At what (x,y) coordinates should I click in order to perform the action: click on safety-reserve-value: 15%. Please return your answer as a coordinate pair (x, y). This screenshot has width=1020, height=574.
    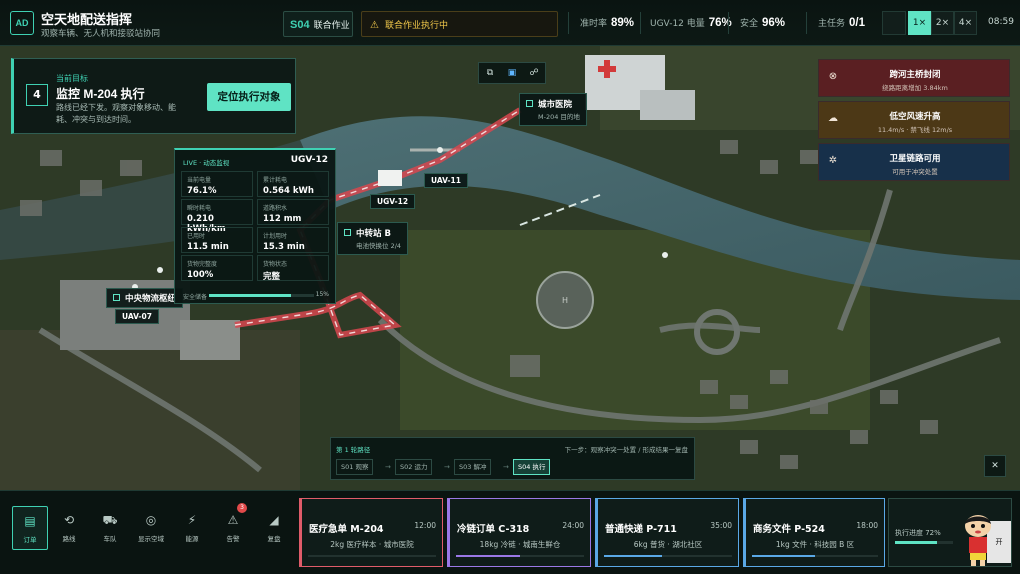
    Looking at the image, I should click on (322, 294).